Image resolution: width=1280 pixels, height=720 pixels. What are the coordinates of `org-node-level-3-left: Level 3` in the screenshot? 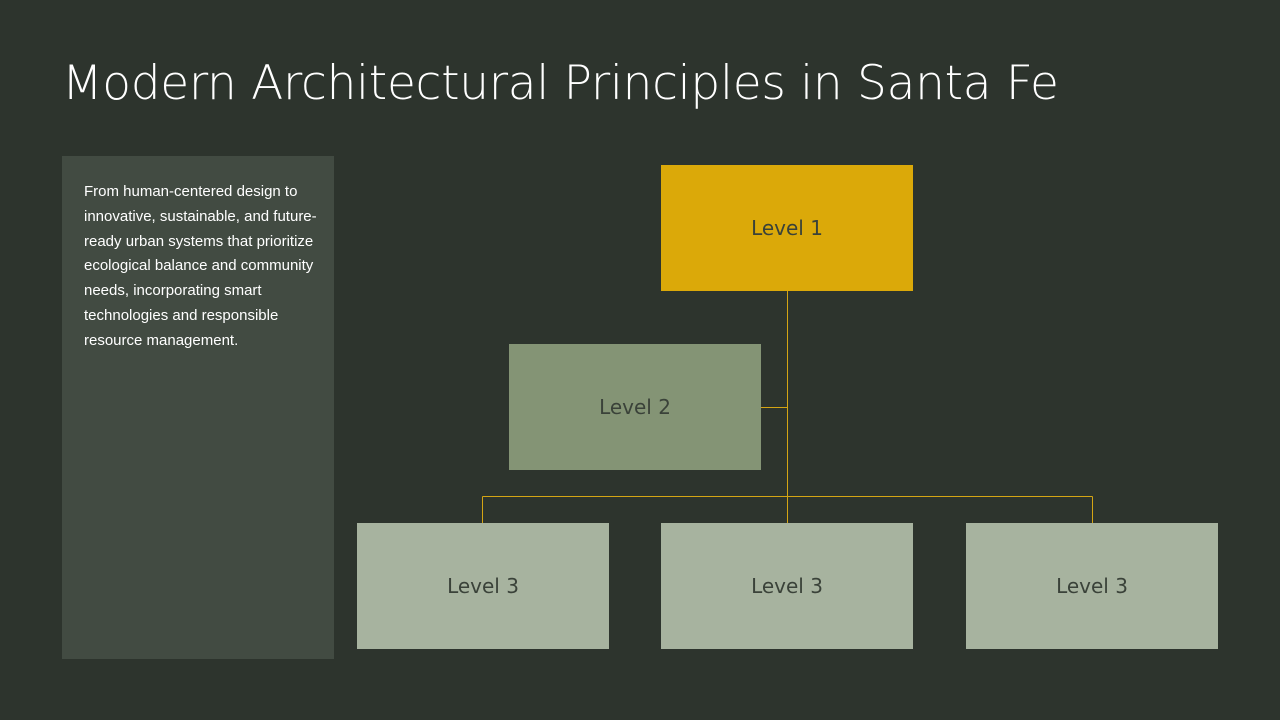 It's located at (483, 586).